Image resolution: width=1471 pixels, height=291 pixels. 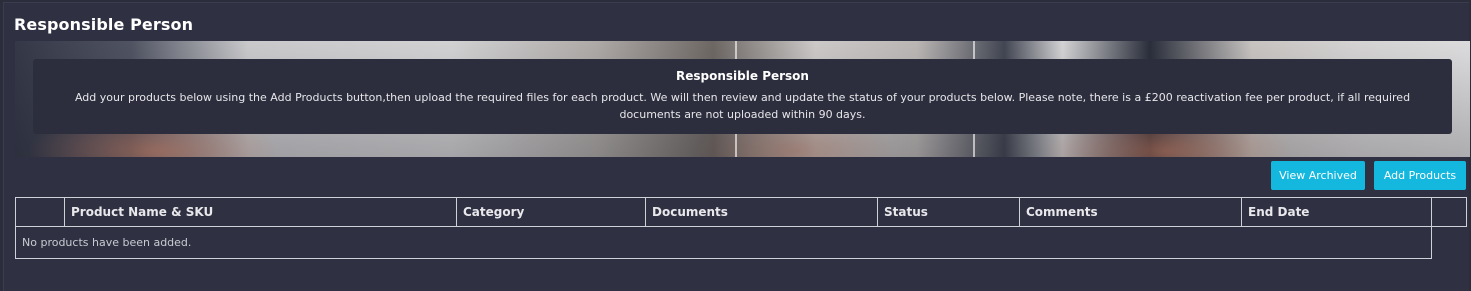 I want to click on column-header-documents: Documents, so click(x=761, y=212).